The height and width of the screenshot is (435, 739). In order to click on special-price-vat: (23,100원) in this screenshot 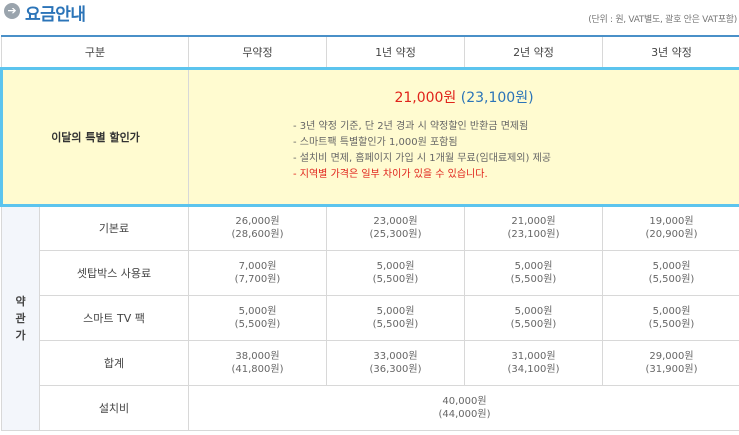, I will do `click(497, 97)`.